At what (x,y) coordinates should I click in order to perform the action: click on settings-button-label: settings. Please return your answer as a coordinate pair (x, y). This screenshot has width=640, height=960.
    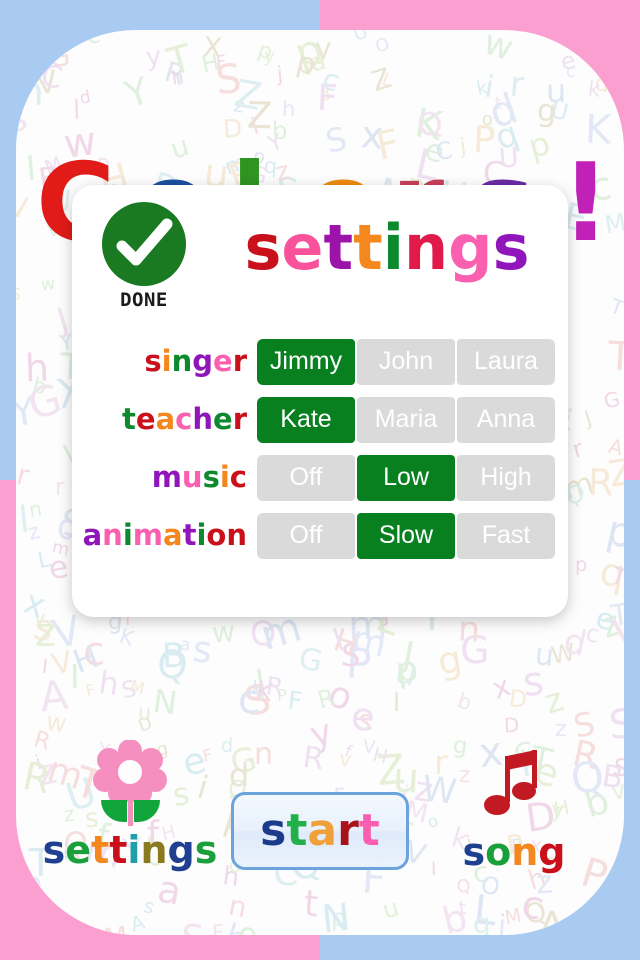
    Looking at the image, I should click on (130, 850).